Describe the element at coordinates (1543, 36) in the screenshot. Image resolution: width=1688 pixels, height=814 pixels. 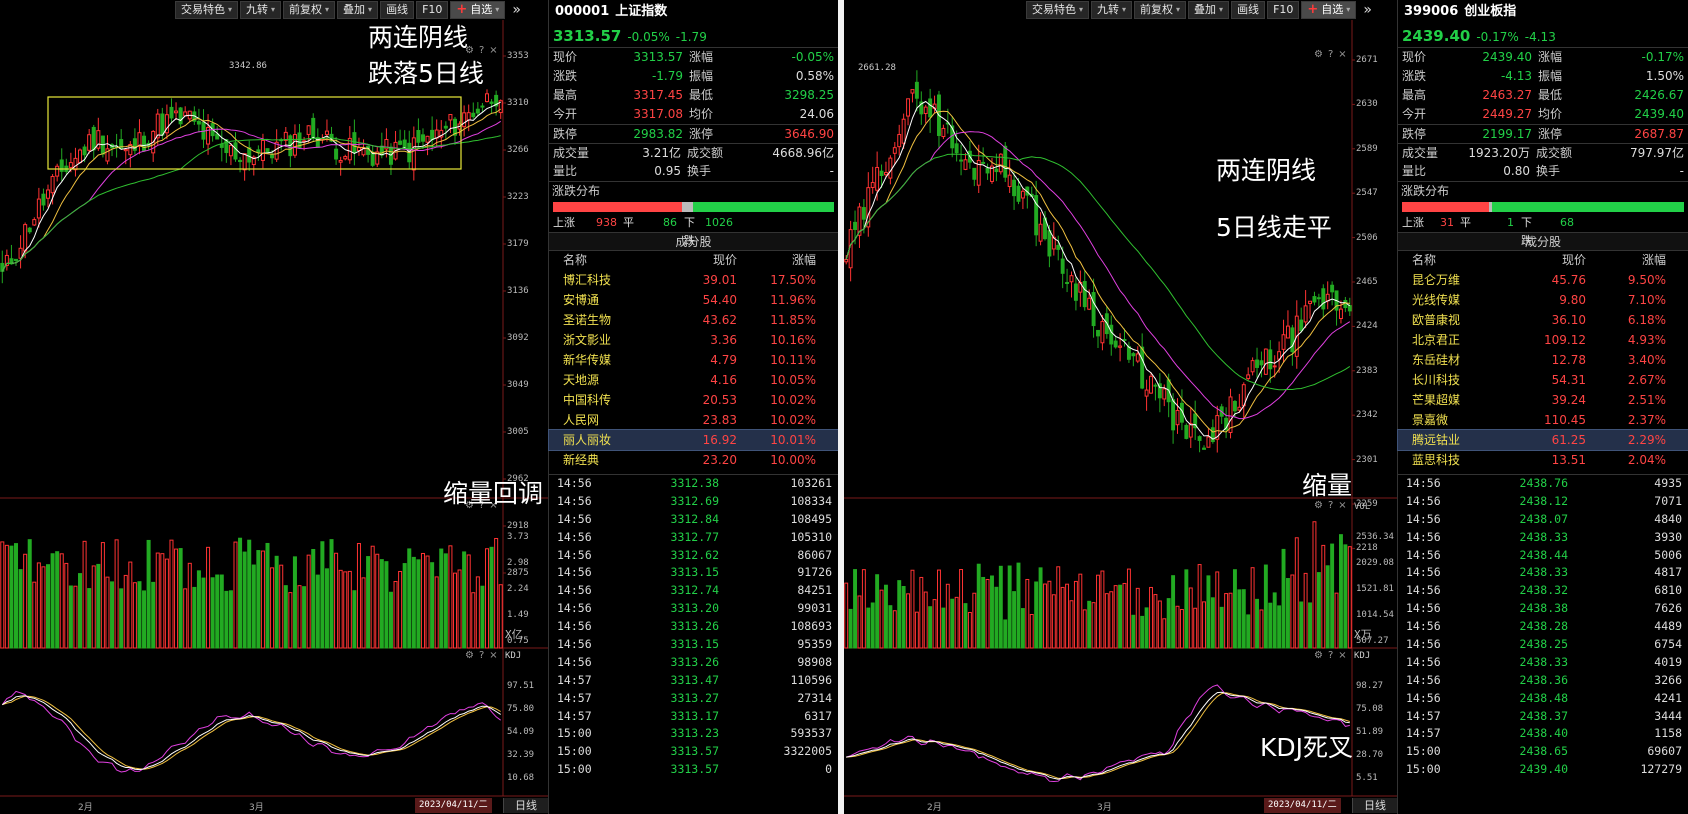
I see `price-line: 2439.40 -0.17% -4.13` at that location.